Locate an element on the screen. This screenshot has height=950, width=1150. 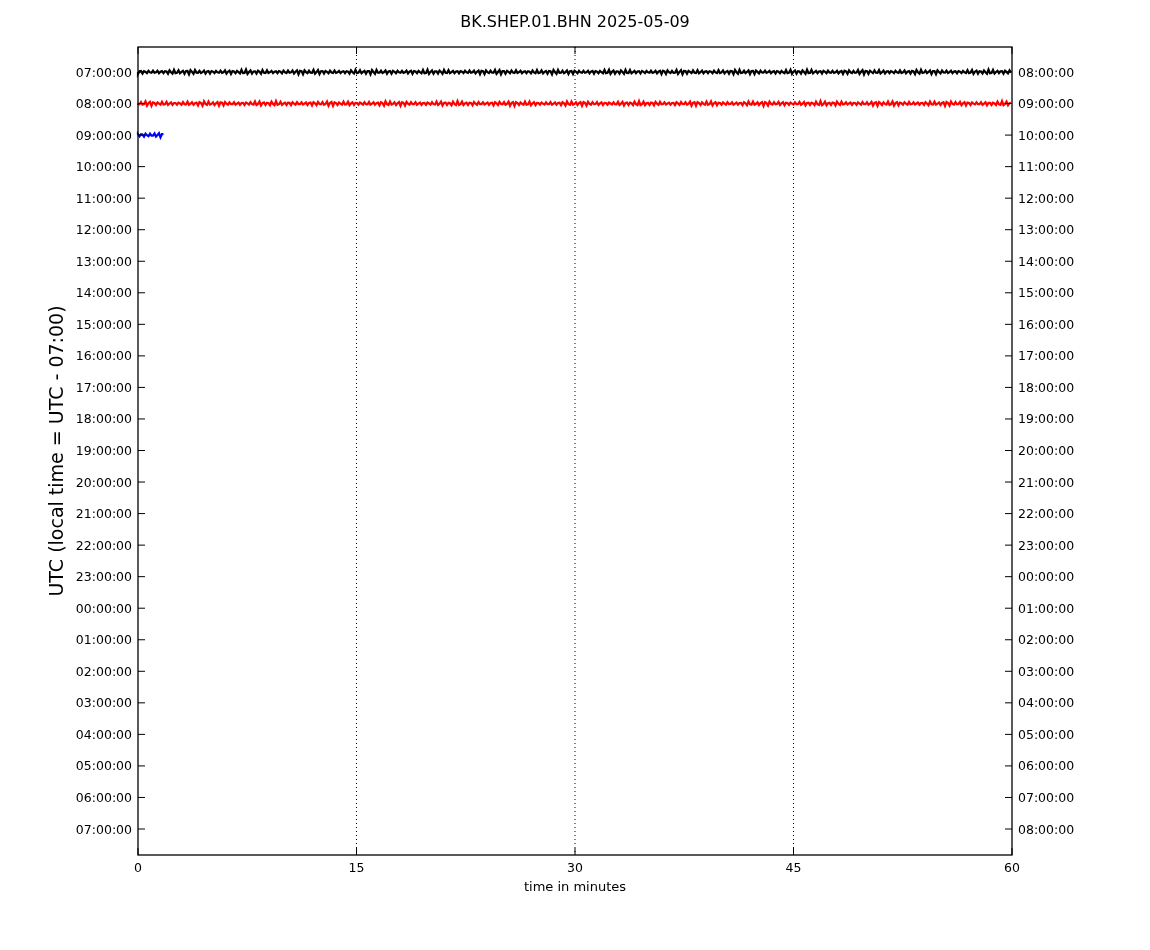
y-axis-label: UTC (local time = UTC - 07:00) is located at coordinates (56, 451).